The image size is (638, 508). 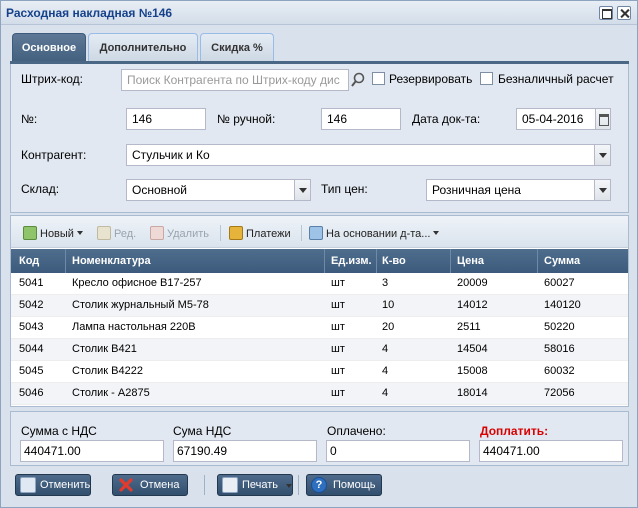 What do you see at coordinates (361, 119) in the screenshot?
I see `manual-number-field: 146` at bounding box center [361, 119].